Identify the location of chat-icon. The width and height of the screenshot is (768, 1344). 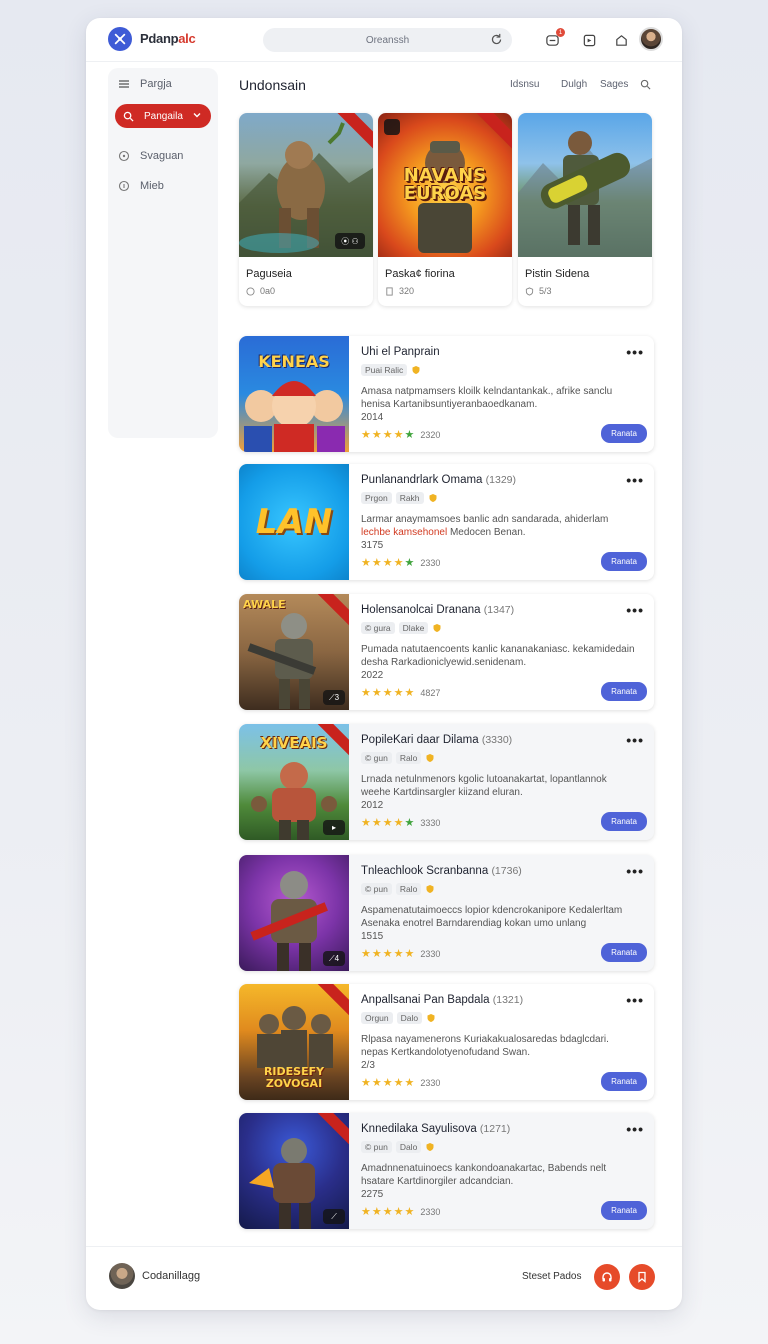
(124, 156).